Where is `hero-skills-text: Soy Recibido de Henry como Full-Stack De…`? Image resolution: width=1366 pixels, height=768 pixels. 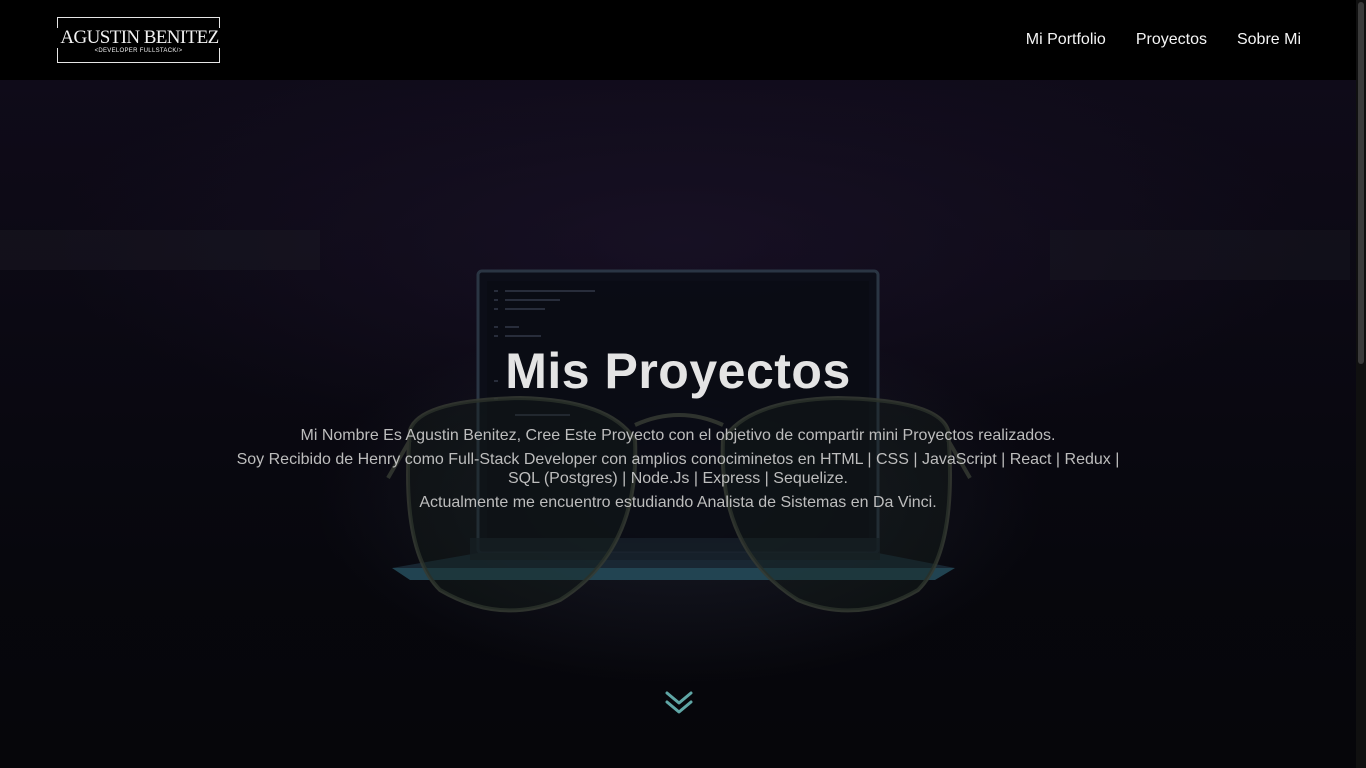
hero-skills-text: Soy Recibido de Henry como Full-Stack De… is located at coordinates (678, 469).